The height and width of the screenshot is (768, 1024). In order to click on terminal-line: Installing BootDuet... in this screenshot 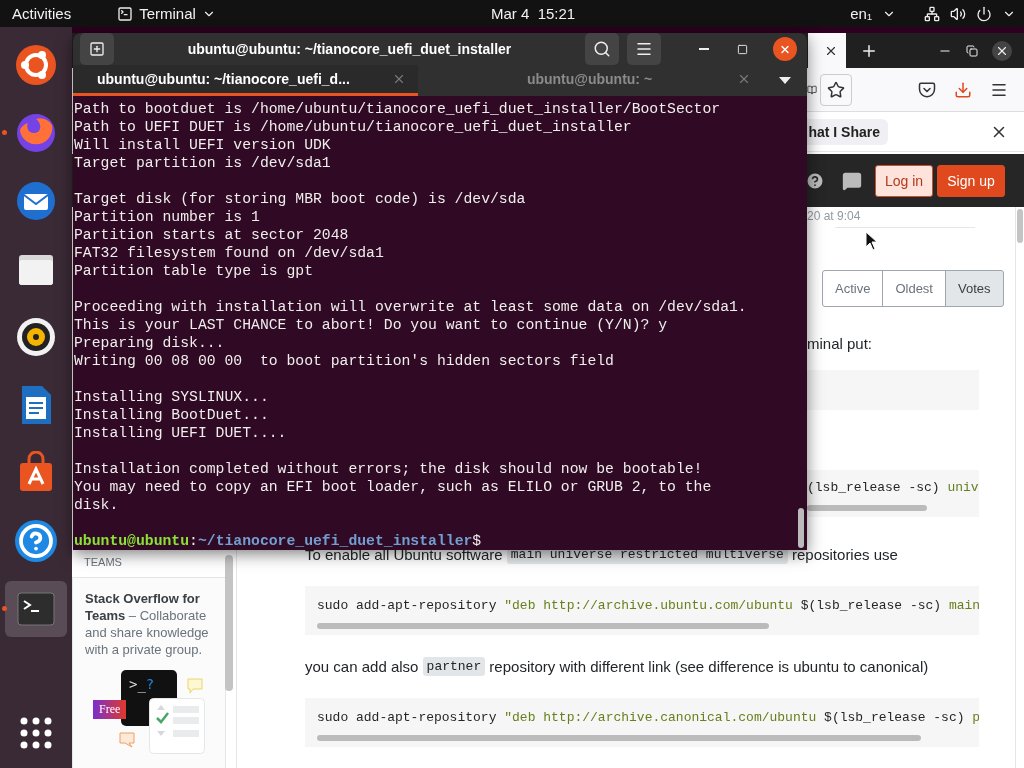, I will do `click(172, 415)`.